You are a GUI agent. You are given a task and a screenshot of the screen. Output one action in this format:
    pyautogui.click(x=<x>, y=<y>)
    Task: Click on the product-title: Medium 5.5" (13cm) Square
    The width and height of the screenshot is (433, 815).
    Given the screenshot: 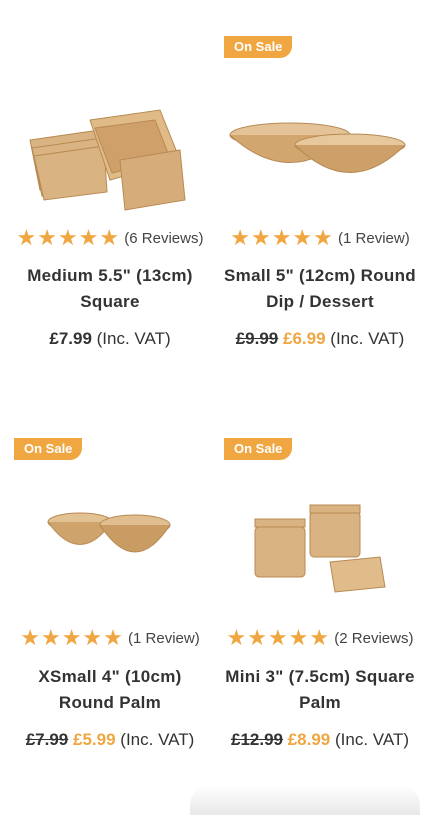 What is the action you would take?
    pyautogui.click(x=110, y=295)
    